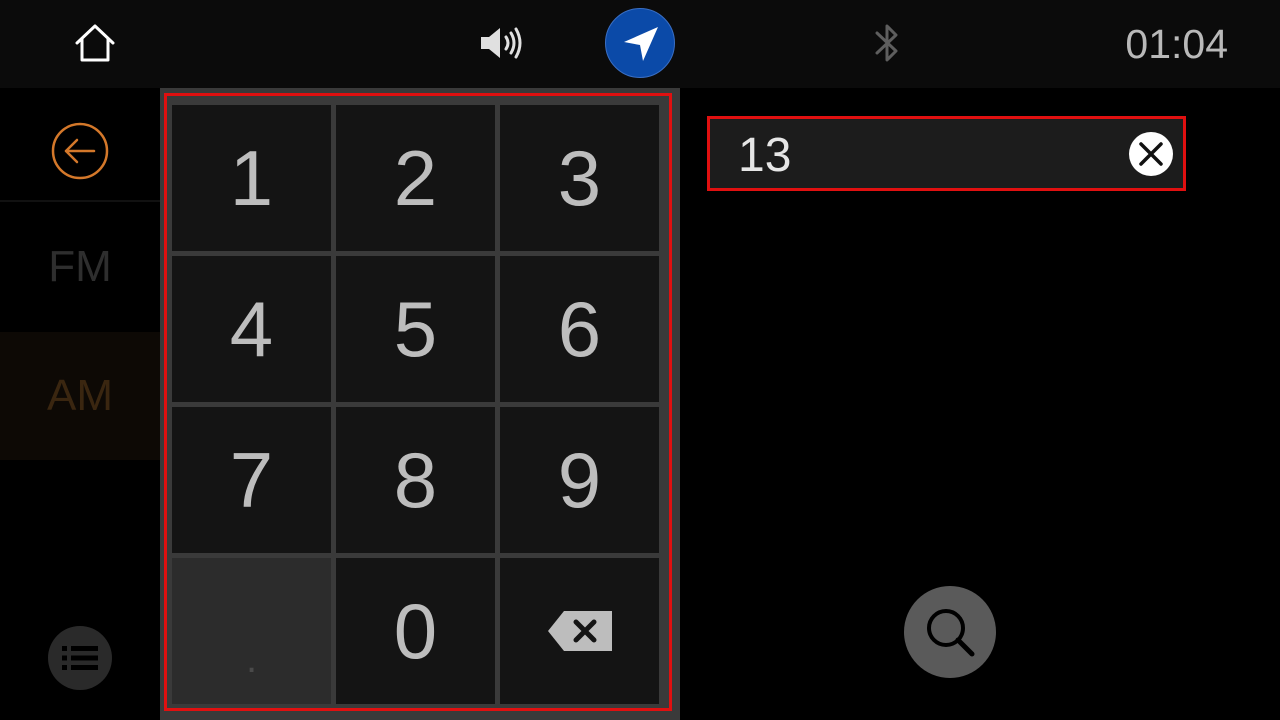  Describe the element at coordinates (80, 396) in the screenshot. I see `band-am: AM` at that location.